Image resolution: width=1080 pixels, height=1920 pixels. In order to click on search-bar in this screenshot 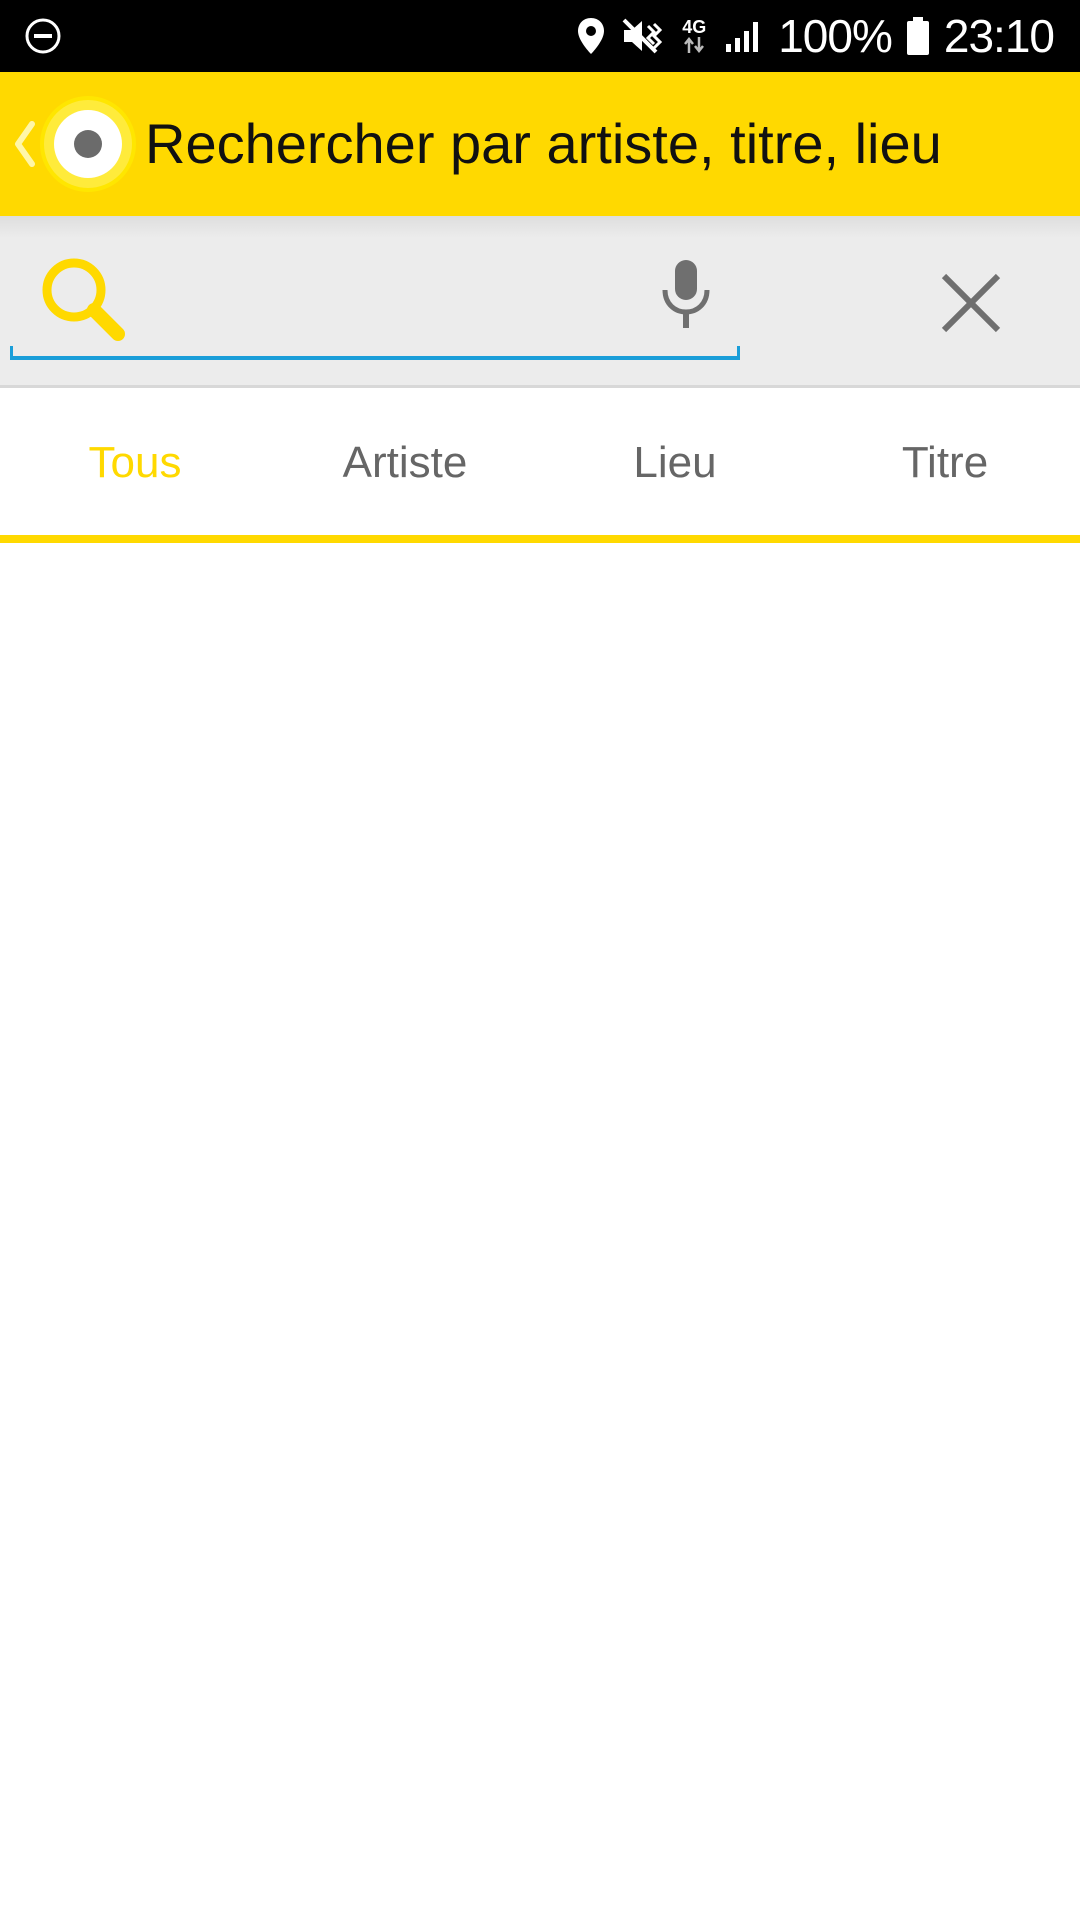, I will do `click(540, 302)`.